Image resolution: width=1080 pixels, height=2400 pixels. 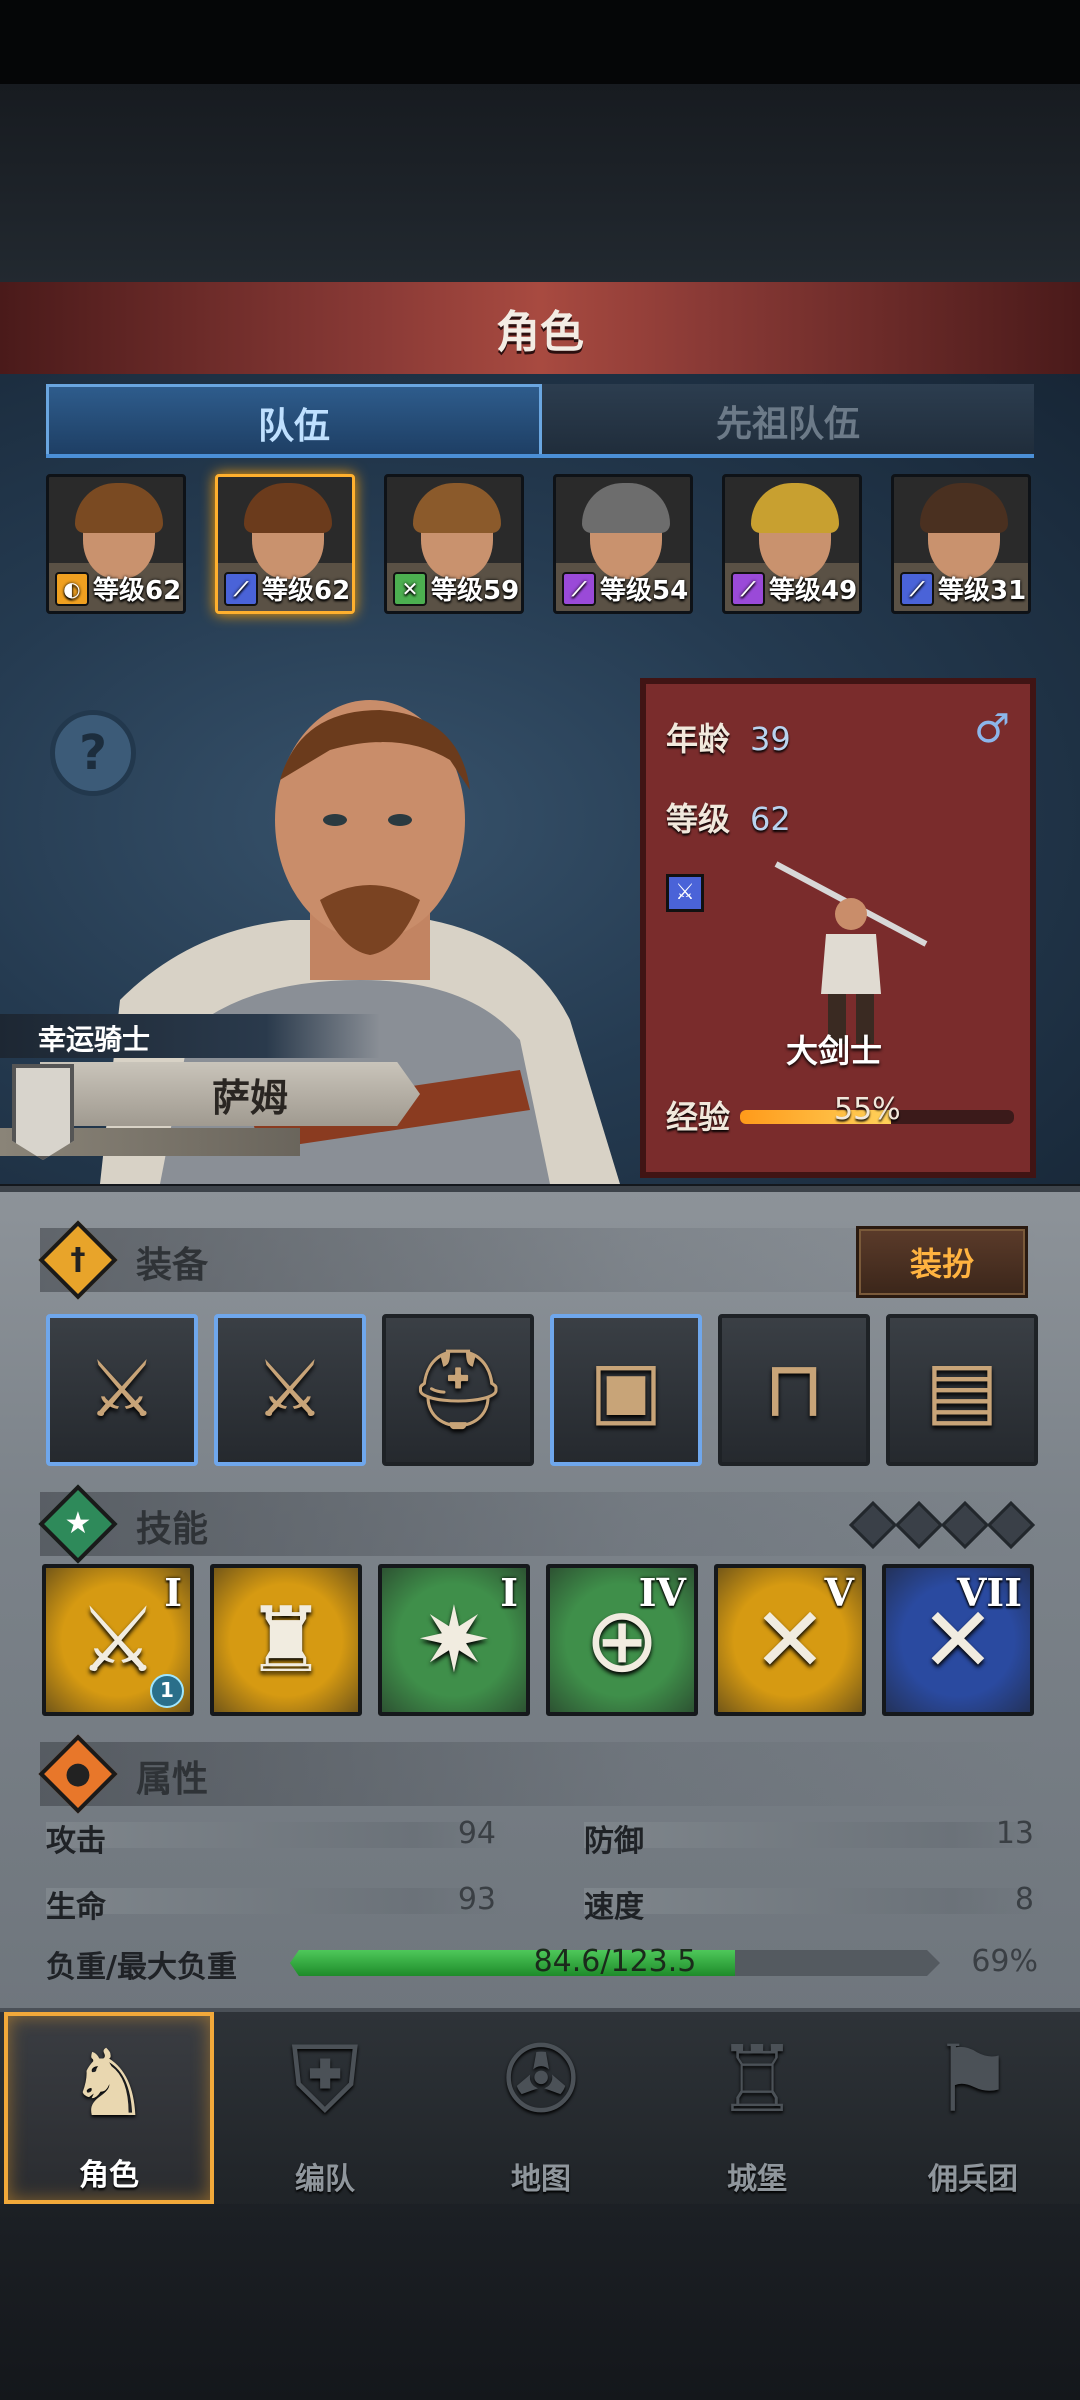 What do you see at coordinates (794, 588) in the screenshot?
I see `portrait-level-badge: ⟋ 等级49` at bounding box center [794, 588].